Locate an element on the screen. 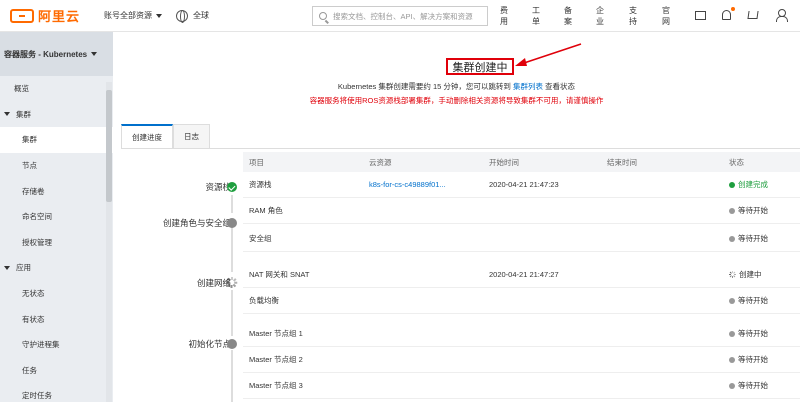  tabs: 创建进度 日志 is located at coordinates (165, 136).